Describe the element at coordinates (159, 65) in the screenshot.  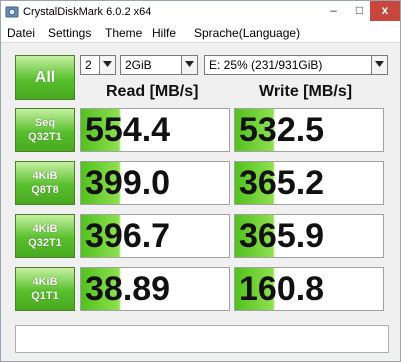
I see `test-size-select: 2GiB` at that location.